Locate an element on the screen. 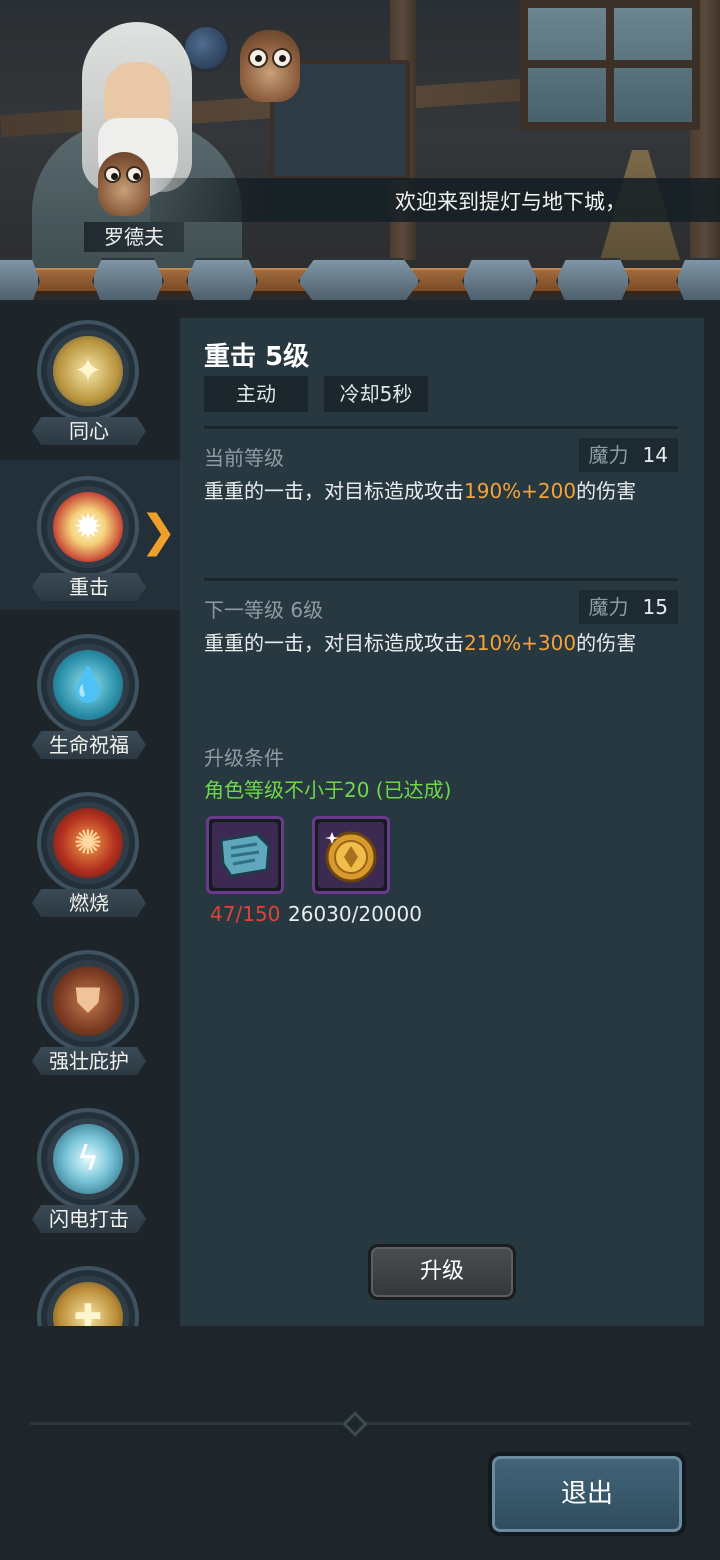  skill-title: 重击 5级 is located at coordinates (257, 357).